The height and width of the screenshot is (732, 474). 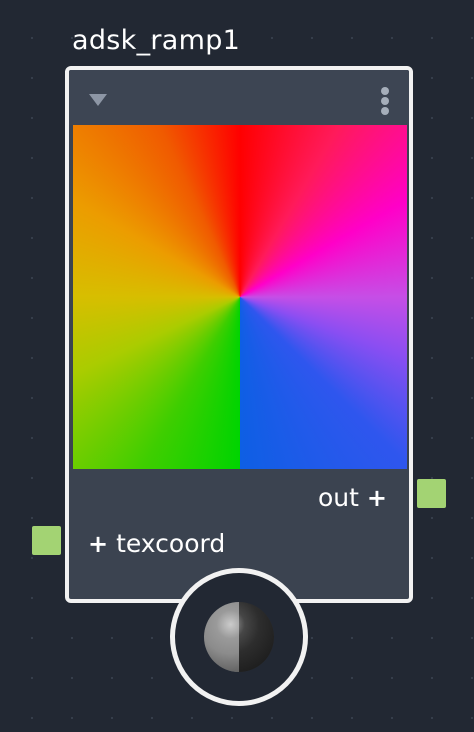 What do you see at coordinates (98, 544) in the screenshot?
I see `add-input-icon: +` at bounding box center [98, 544].